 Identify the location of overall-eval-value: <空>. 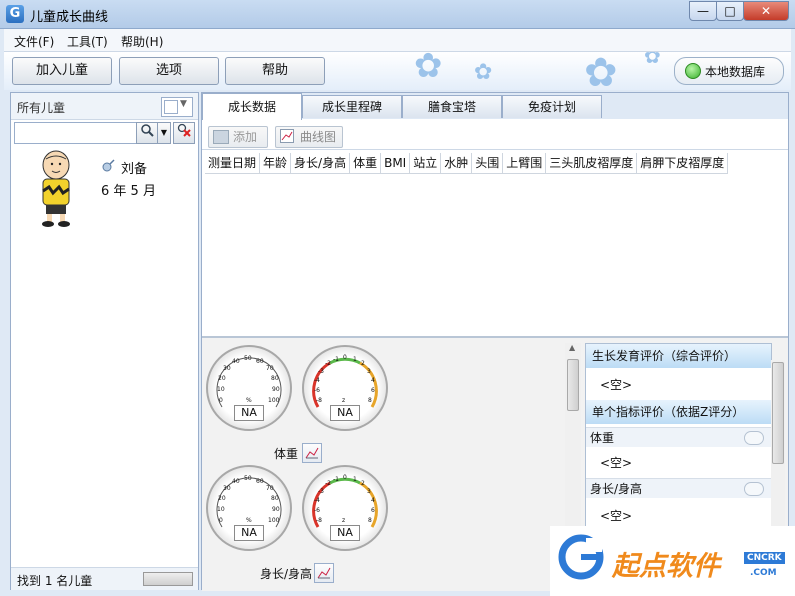
(616, 385).